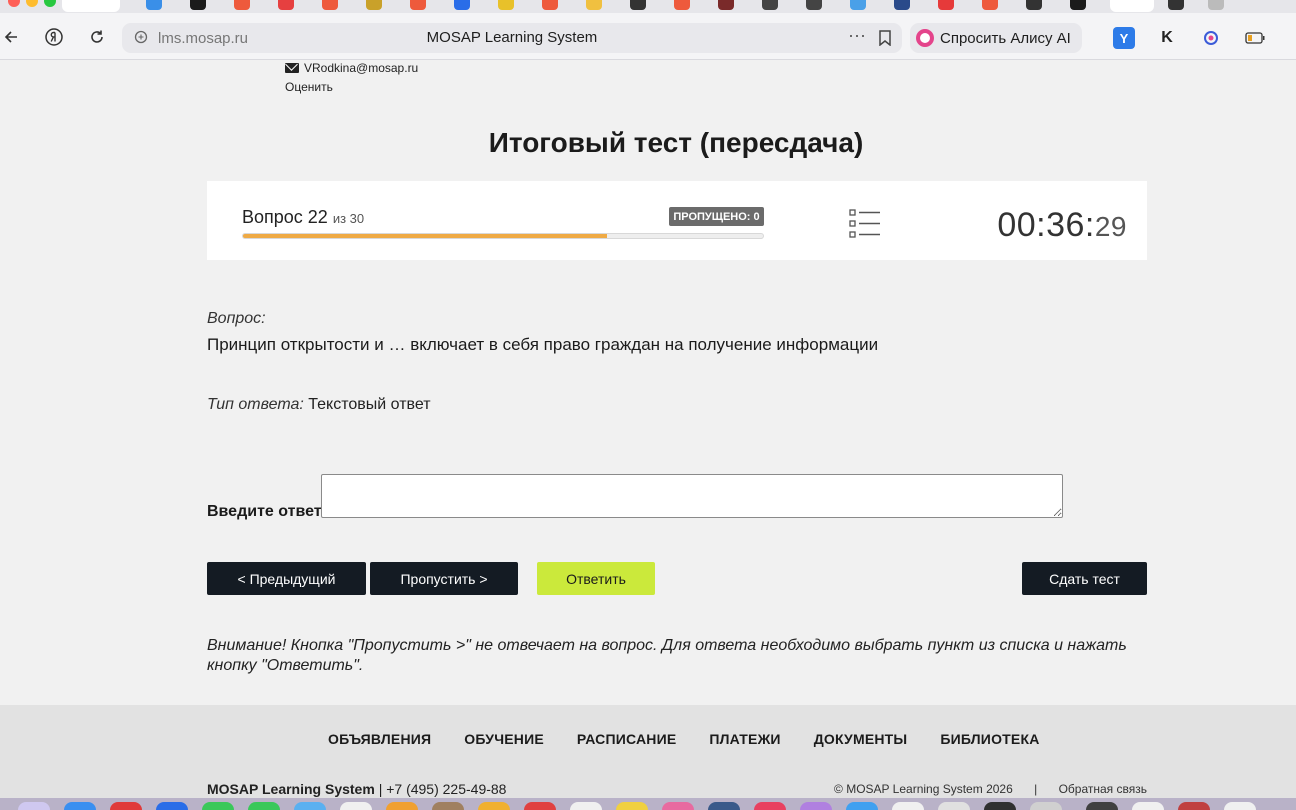 This screenshot has height=810, width=1296. What do you see at coordinates (361, 68) in the screenshot?
I see `user-email: VRodkina@mosap.ru` at bounding box center [361, 68].